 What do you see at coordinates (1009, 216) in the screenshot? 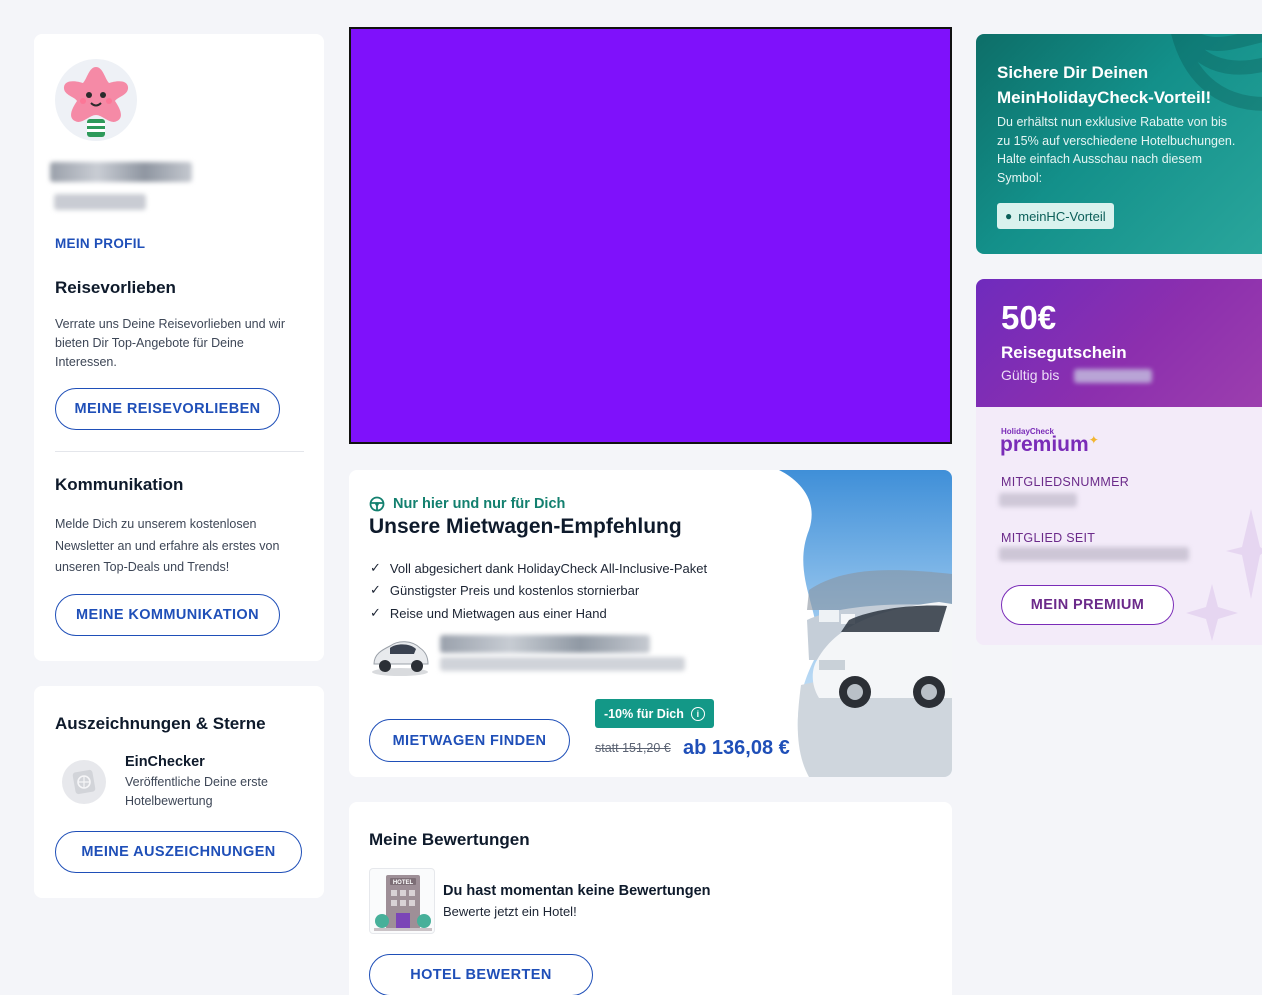
I see `piggy-bank-icon: ●` at bounding box center [1009, 216].